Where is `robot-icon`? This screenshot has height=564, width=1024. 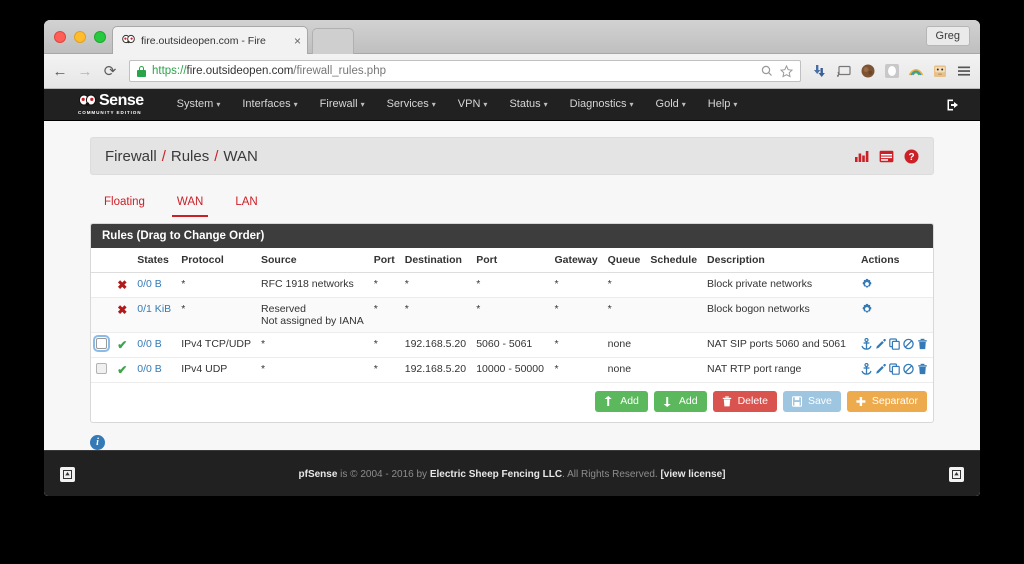 robot-icon is located at coordinates (940, 71).